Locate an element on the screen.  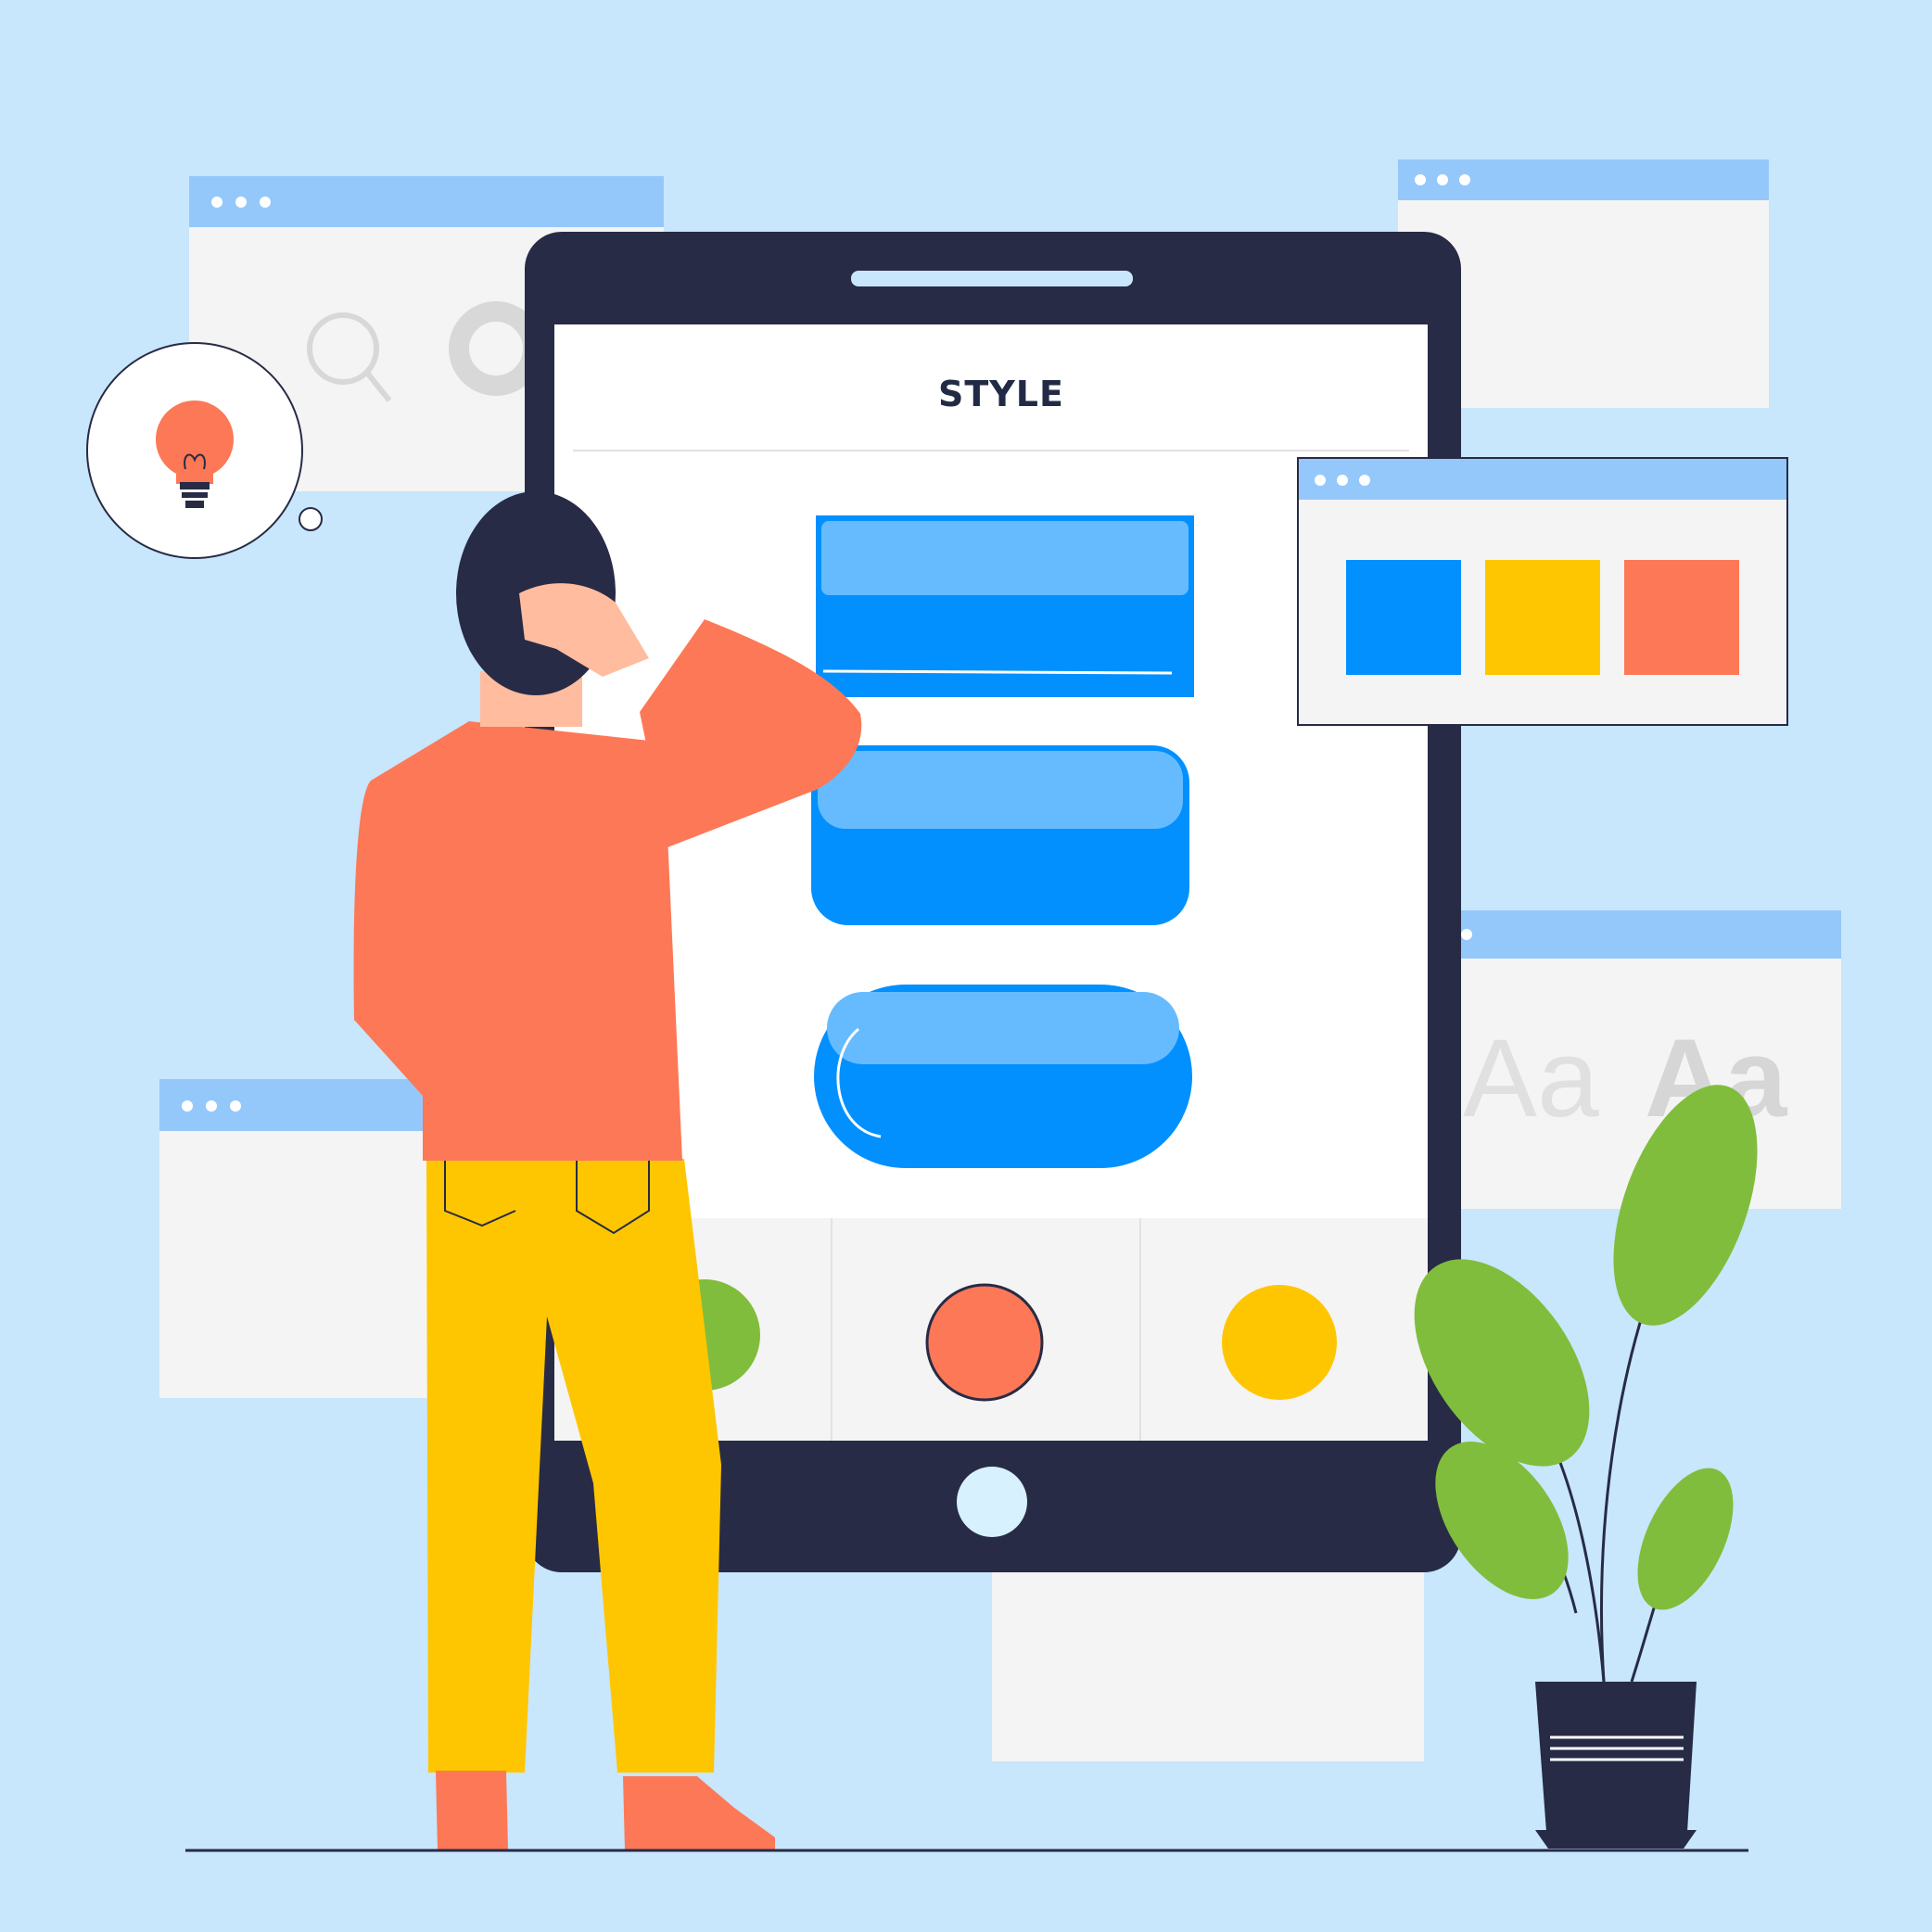
person-shoe-right is located at coordinates (699, 1813).